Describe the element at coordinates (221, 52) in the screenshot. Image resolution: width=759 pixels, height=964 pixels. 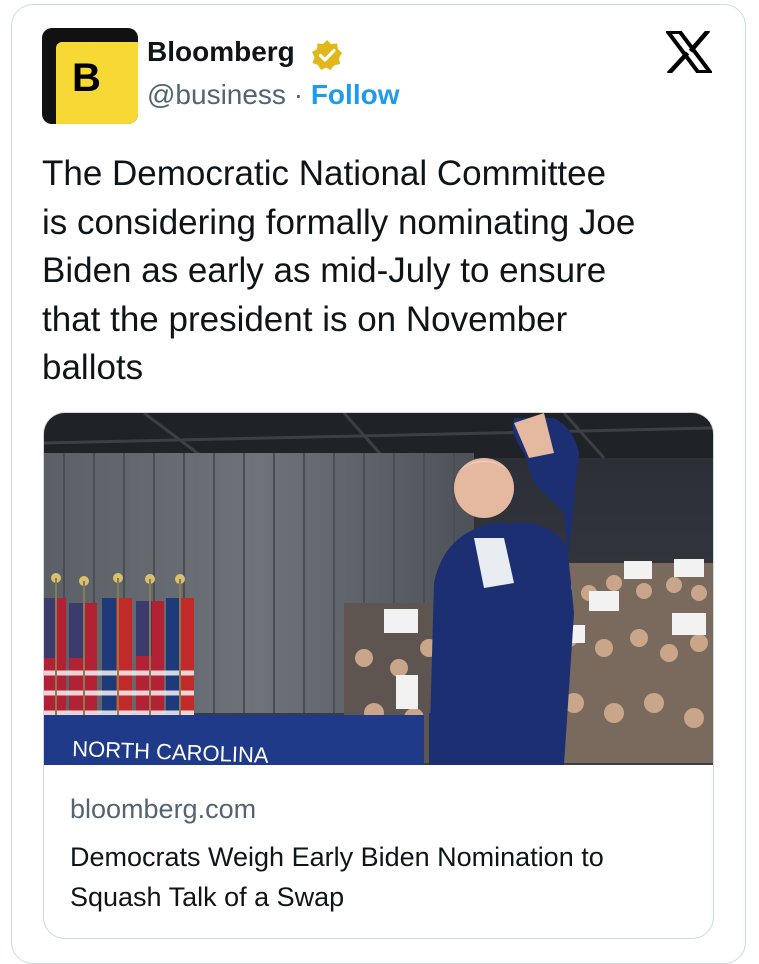
I see `author-name: Bloomberg` at that location.